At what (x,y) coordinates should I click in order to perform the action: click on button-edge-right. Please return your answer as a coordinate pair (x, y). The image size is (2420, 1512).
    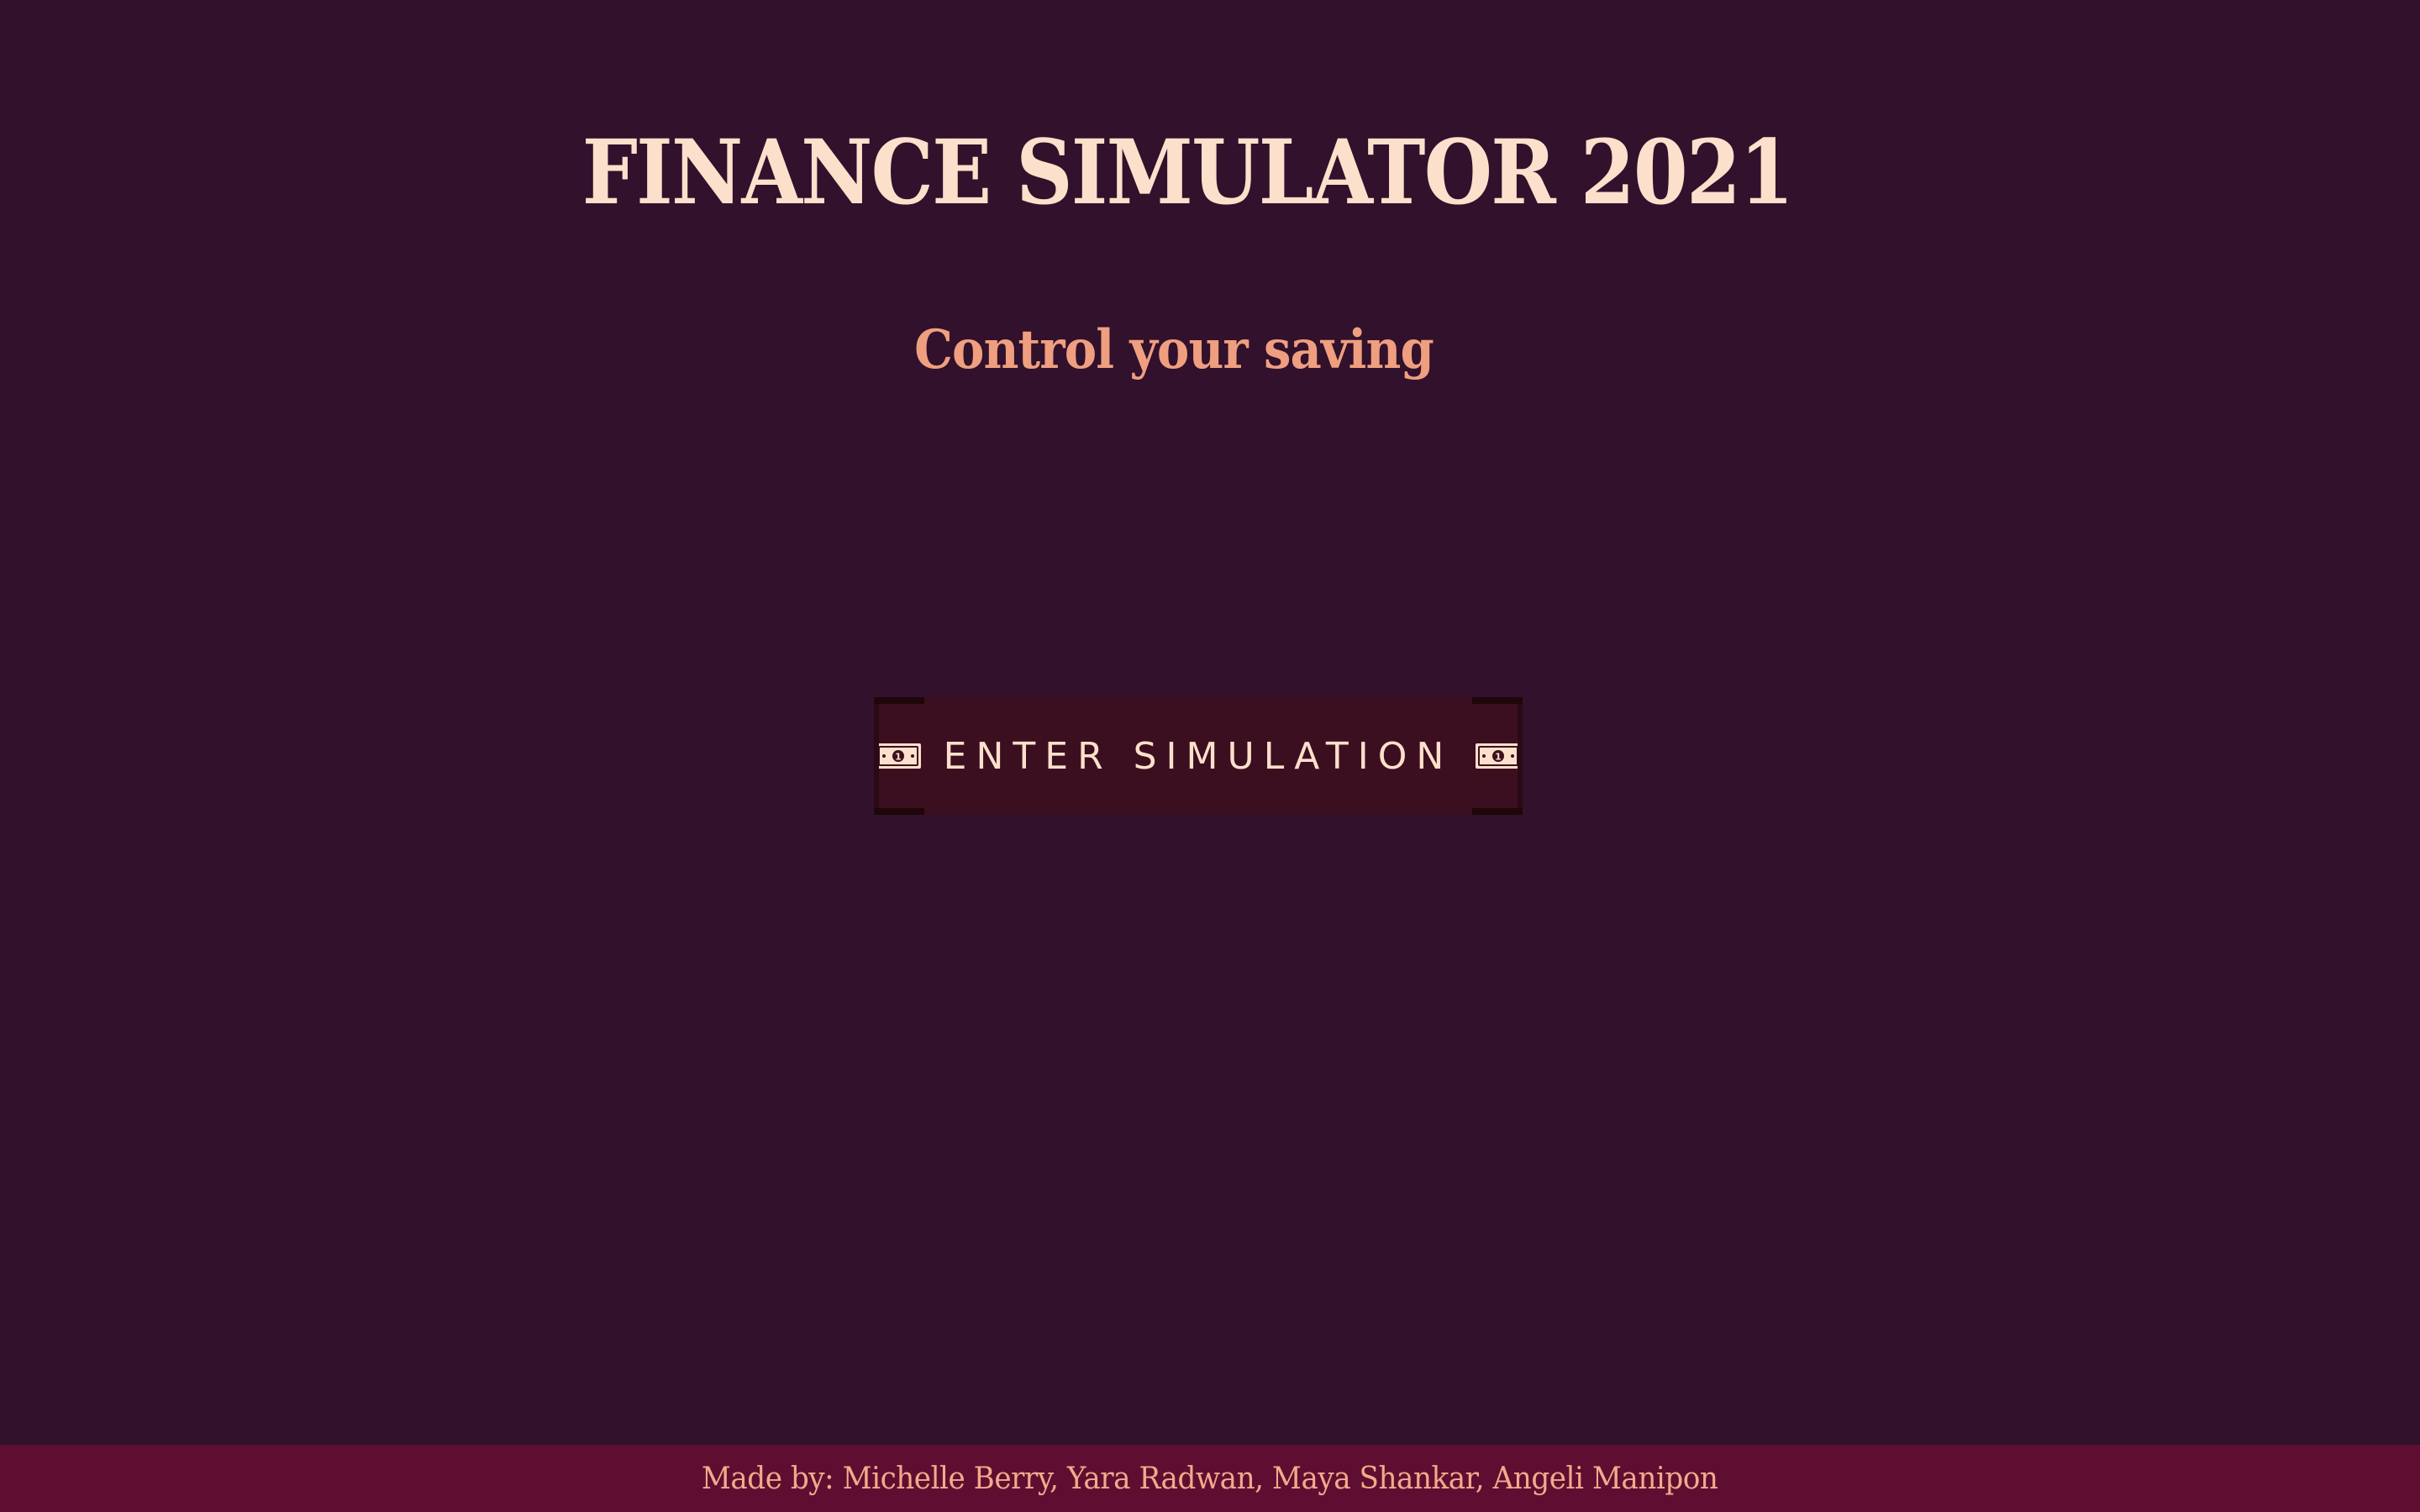
    Looking at the image, I should click on (1520, 756).